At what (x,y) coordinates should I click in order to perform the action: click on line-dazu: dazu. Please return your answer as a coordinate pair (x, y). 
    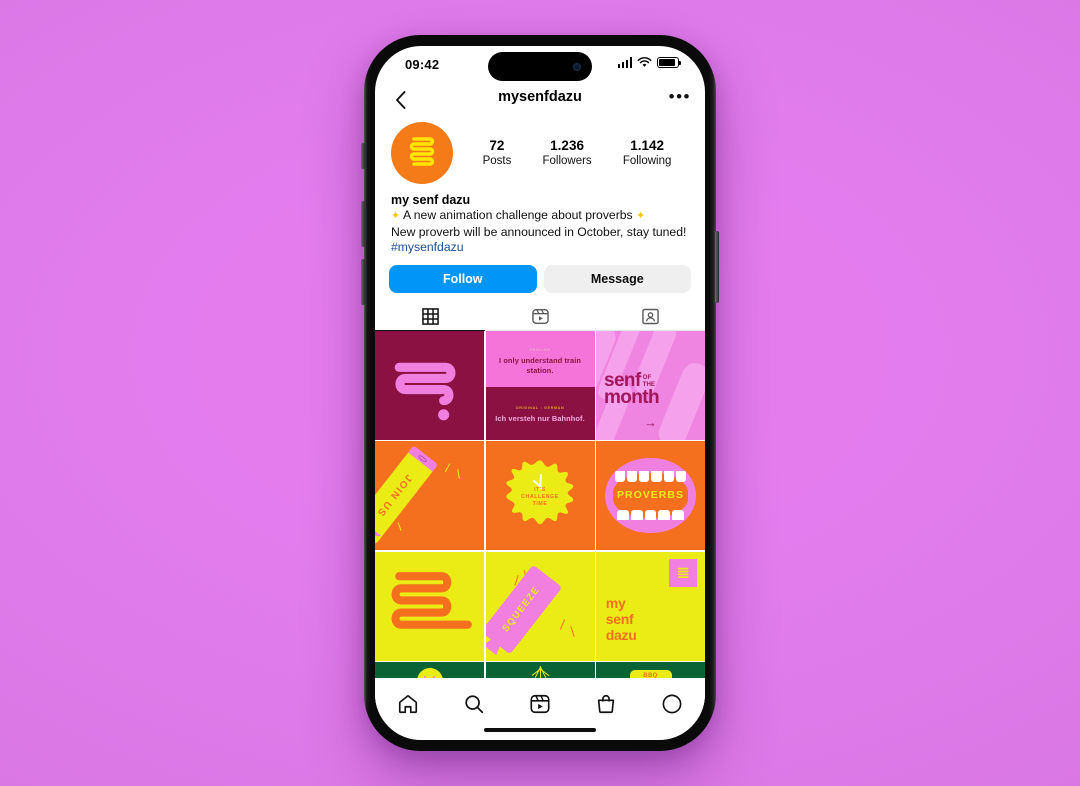
    Looking at the image, I should click on (621, 635).